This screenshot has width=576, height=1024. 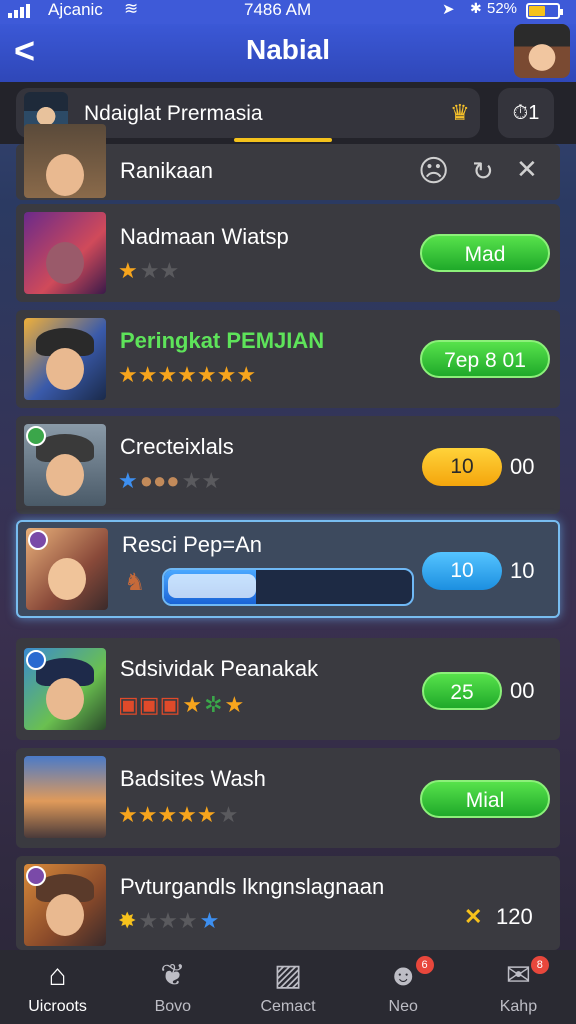 I want to click on carrier-name: Ajcanic, so click(x=75, y=9).